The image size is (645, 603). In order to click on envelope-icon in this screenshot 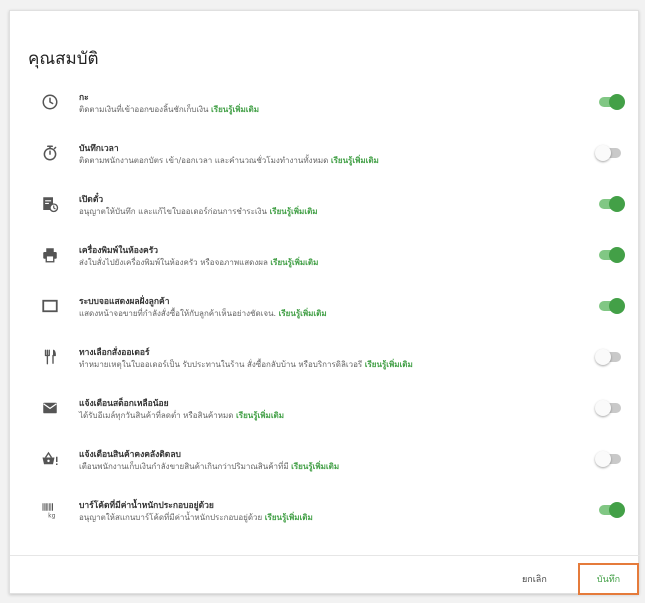, I will do `click(50, 408)`.